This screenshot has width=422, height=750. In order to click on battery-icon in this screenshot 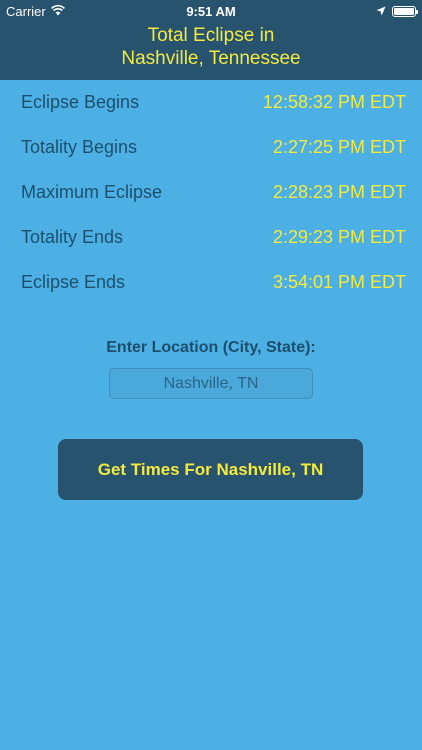, I will do `click(405, 11)`.